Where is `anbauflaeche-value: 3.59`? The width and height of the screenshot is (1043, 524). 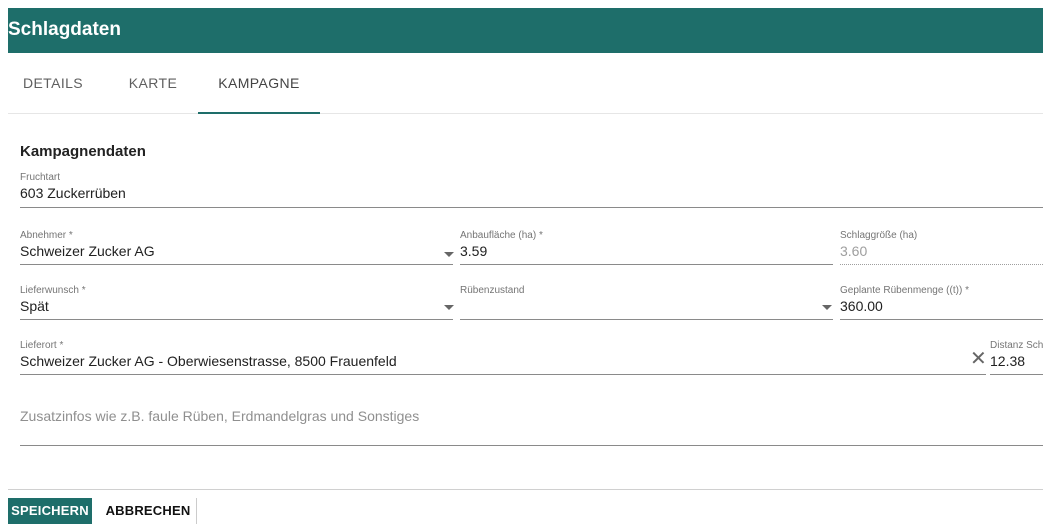
anbauflaeche-value: 3.59 is located at coordinates (474, 251).